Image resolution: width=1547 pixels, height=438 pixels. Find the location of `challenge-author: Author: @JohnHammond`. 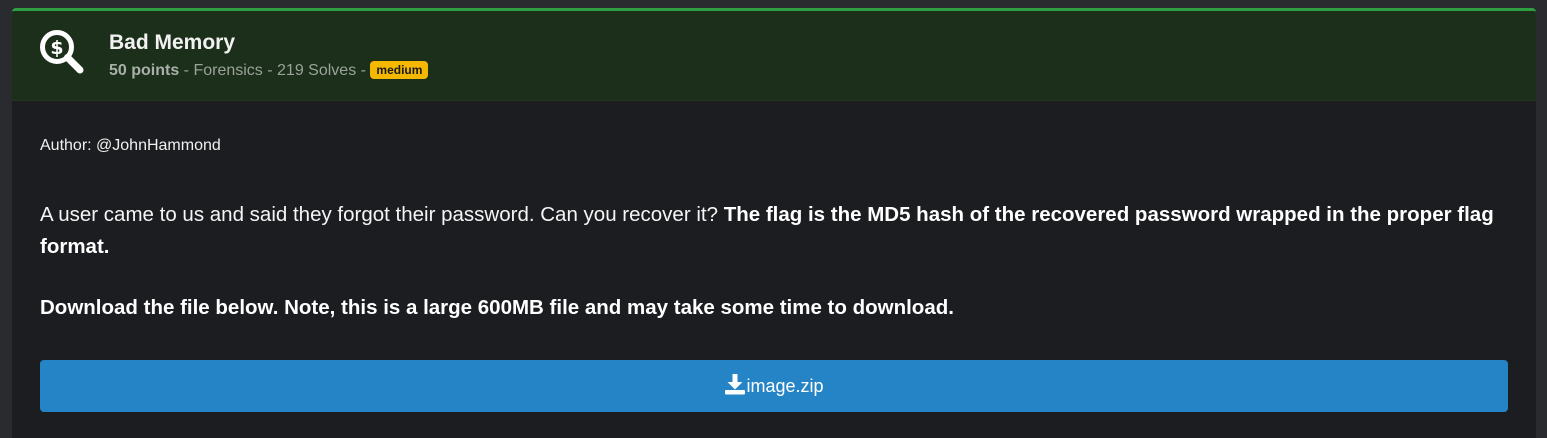

challenge-author: Author: @JohnHammond is located at coordinates (130, 145).